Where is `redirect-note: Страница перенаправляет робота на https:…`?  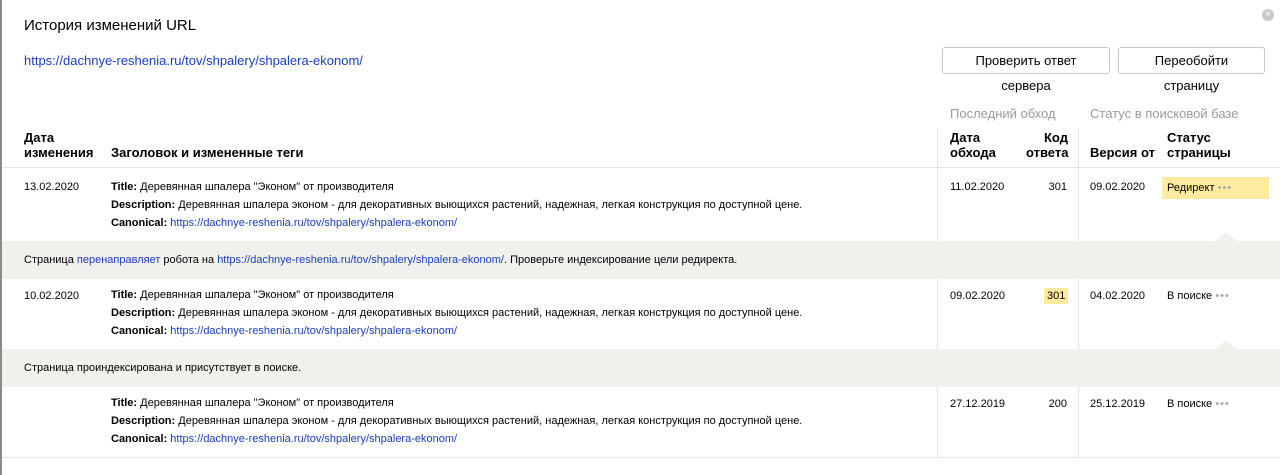
redirect-note: Страница перенаправляет робота на https:… is located at coordinates (641, 260).